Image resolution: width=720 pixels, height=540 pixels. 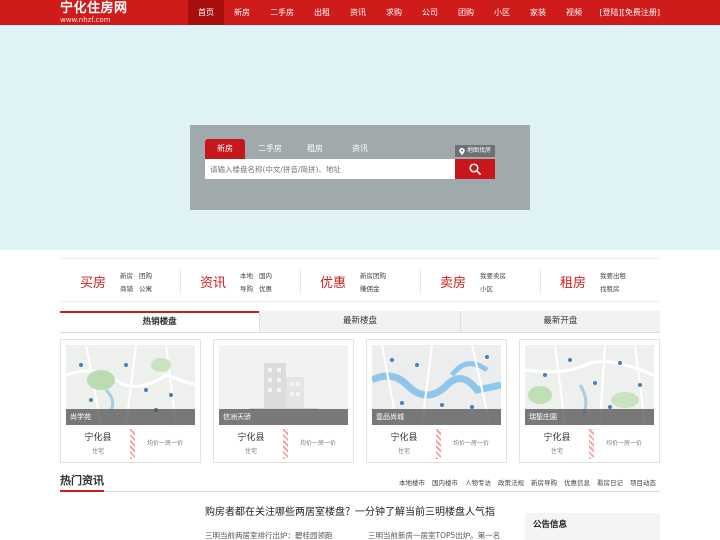 What do you see at coordinates (246, 275) in the screenshot?
I see `category-link: 本地` at bounding box center [246, 275].